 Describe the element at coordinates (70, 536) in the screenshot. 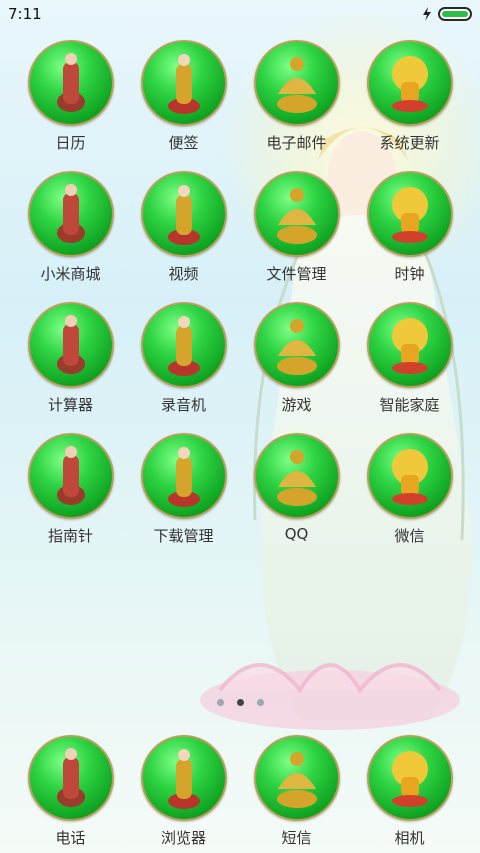

I see `app-label: 指南针` at that location.